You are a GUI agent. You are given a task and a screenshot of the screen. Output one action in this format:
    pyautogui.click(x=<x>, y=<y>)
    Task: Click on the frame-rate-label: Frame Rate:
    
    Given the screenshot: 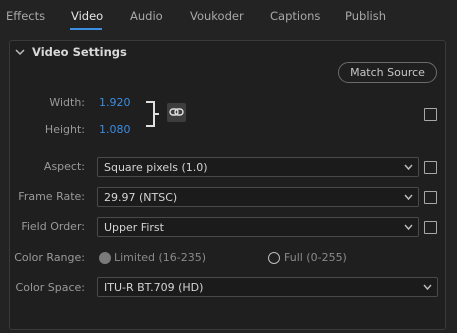 What is the action you would take?
    pyautogui.click(x=51, y=196)
    